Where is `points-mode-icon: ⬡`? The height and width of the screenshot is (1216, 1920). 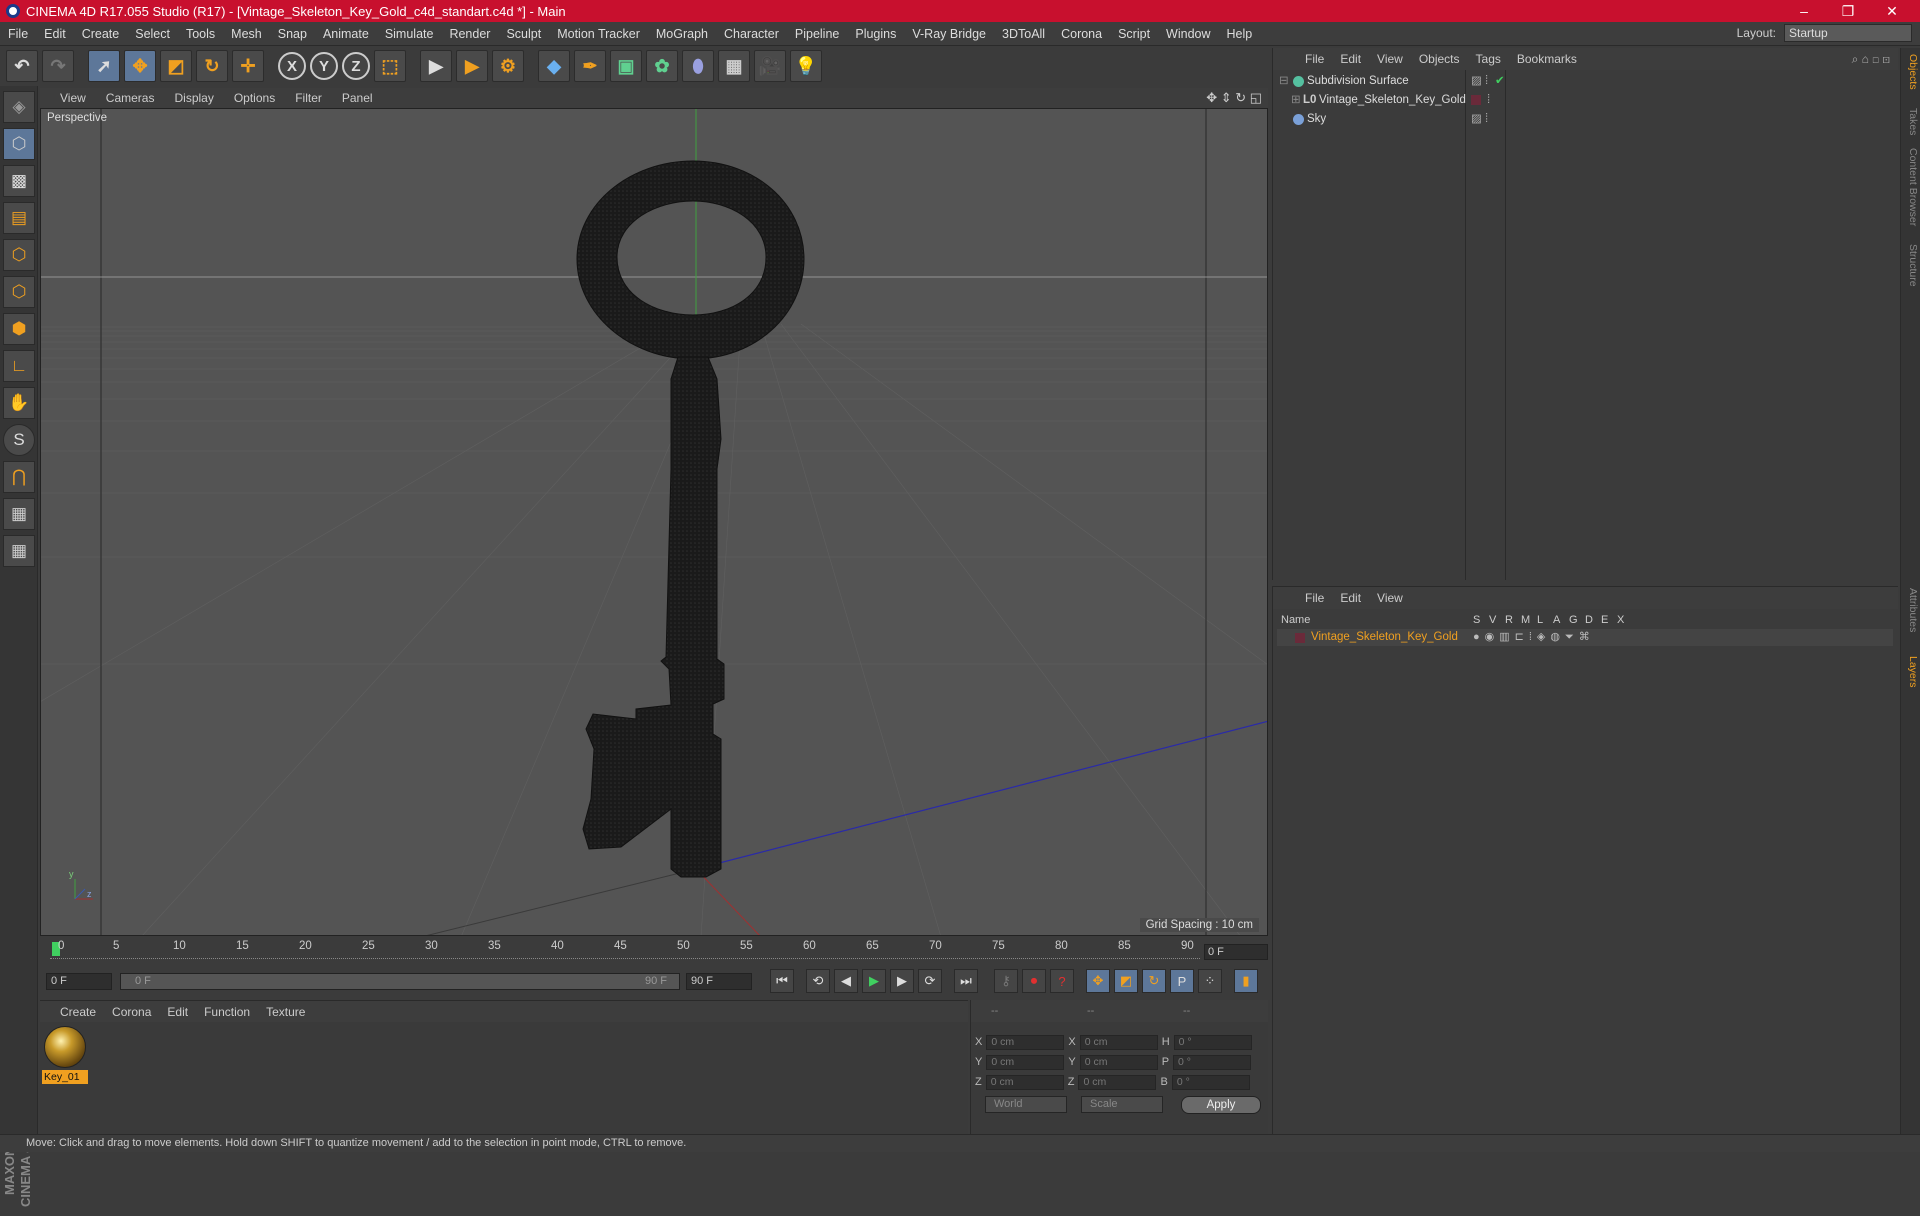 points-mode-icon: ⬡ is located at coordinates (19, 255).